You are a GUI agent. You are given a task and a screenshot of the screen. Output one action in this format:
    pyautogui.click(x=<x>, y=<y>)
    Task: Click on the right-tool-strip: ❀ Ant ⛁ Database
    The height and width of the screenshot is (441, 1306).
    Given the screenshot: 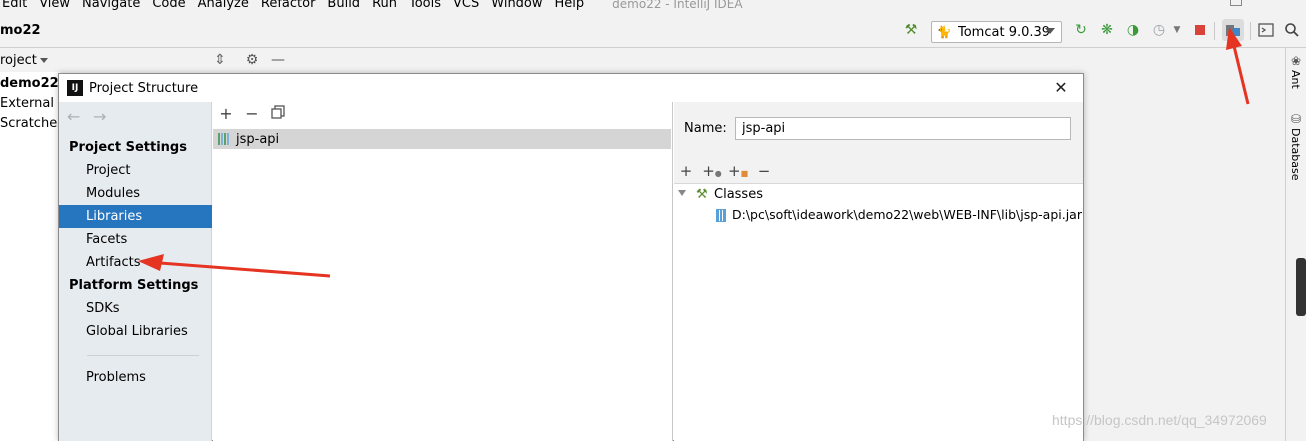 What is the action you would take?
    pyautogui.click(x=1295, y=244)
    